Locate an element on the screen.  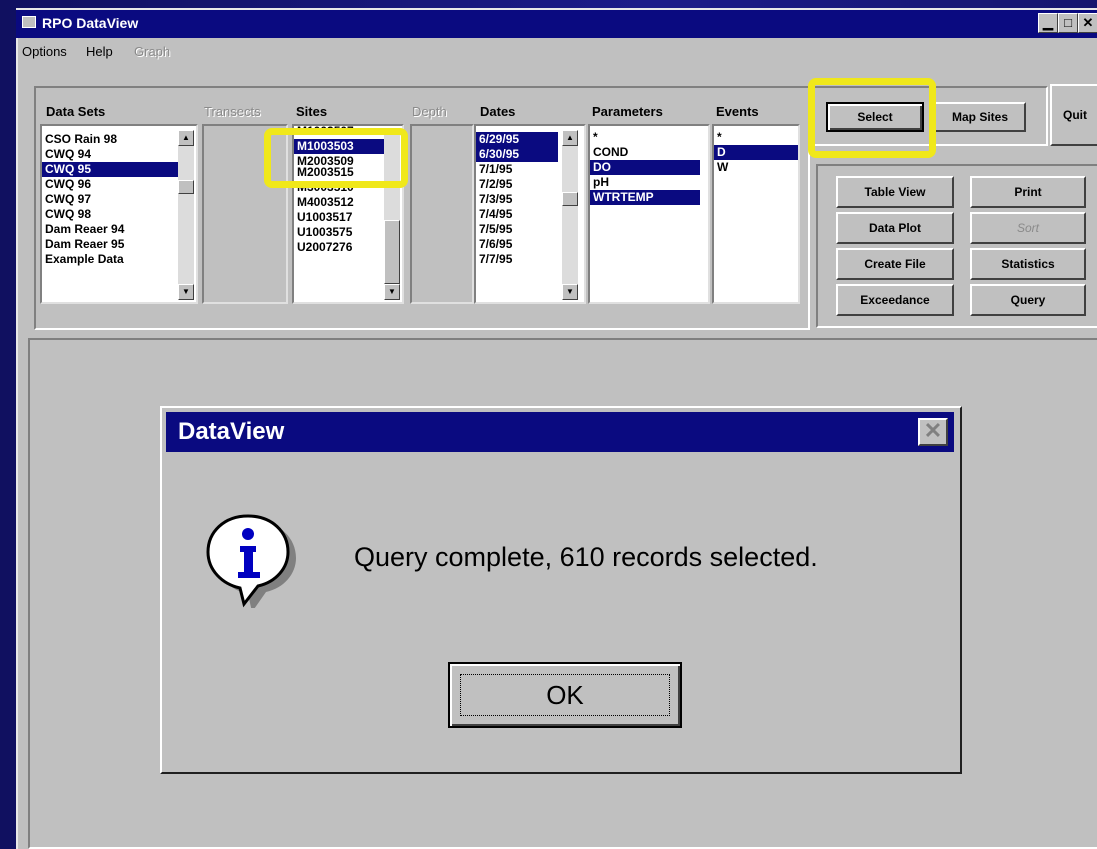
data-sets-scrollbar: ▲ ▼ is located at coordinates (186, 215).